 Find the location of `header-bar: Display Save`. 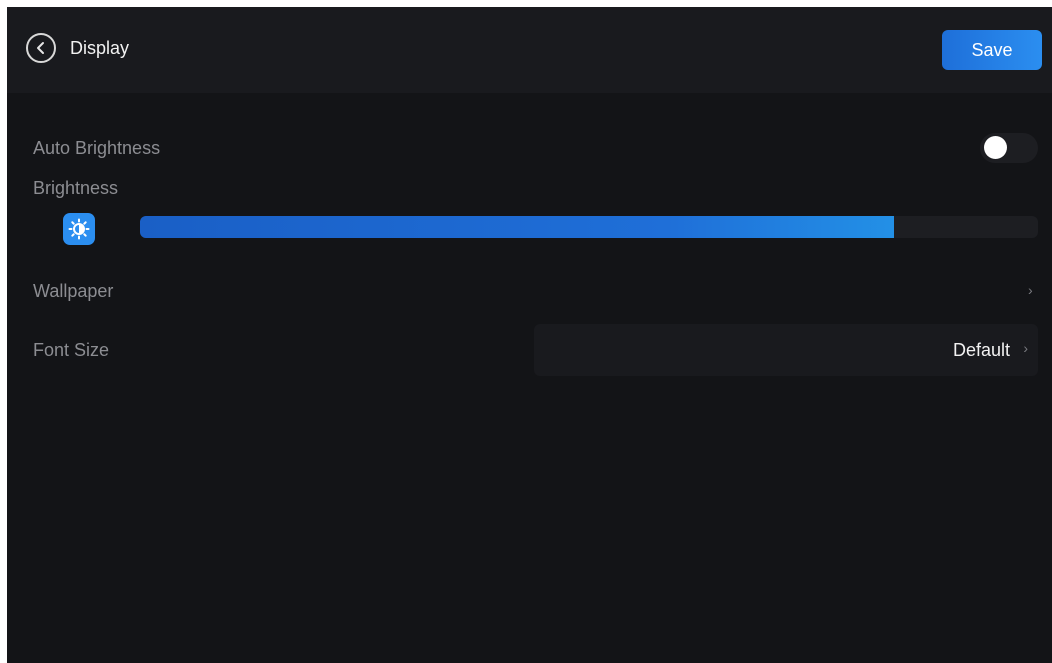

header-bar: Display Save is located at coordinates (529, 50).